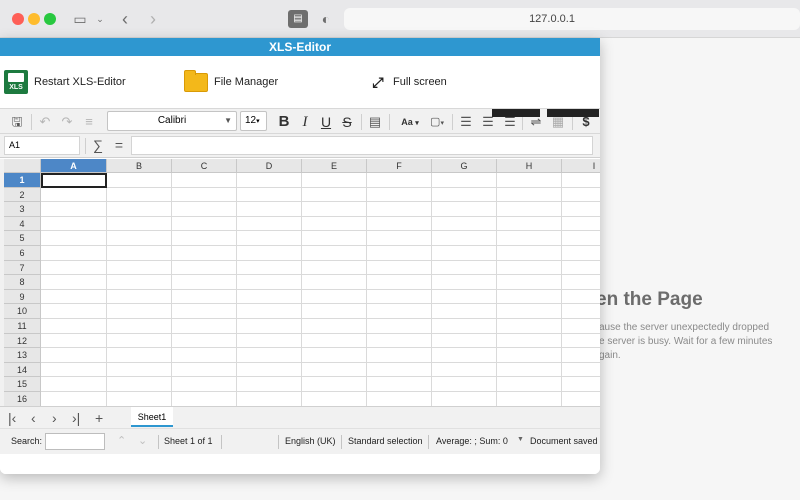 This screenshot has width=800, height=500. Describe the element at coordinates (362, 145) in the screenshot. I see `formula-input` at that location.